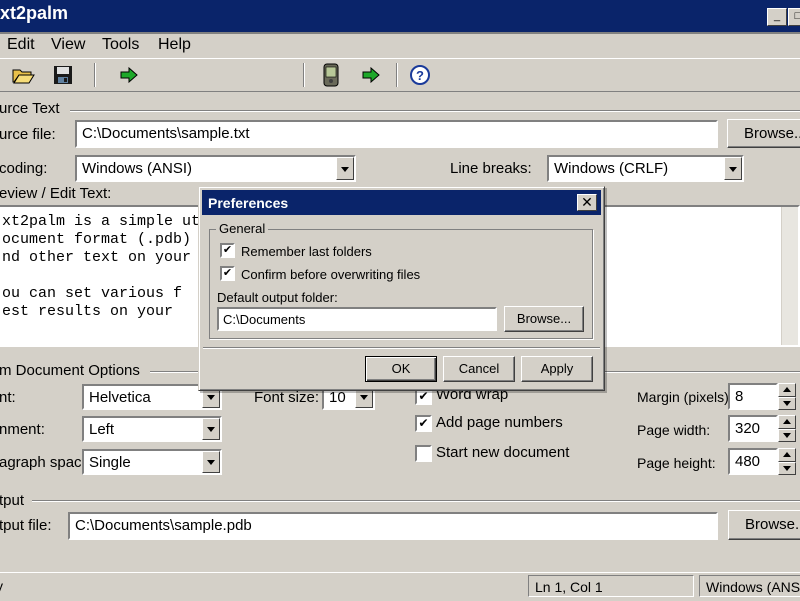 This screenshot has width=800, height=601. Describe the element at coordinates (674, 430) in the screenshot. I see `page-width-label: Page width:` at that location.